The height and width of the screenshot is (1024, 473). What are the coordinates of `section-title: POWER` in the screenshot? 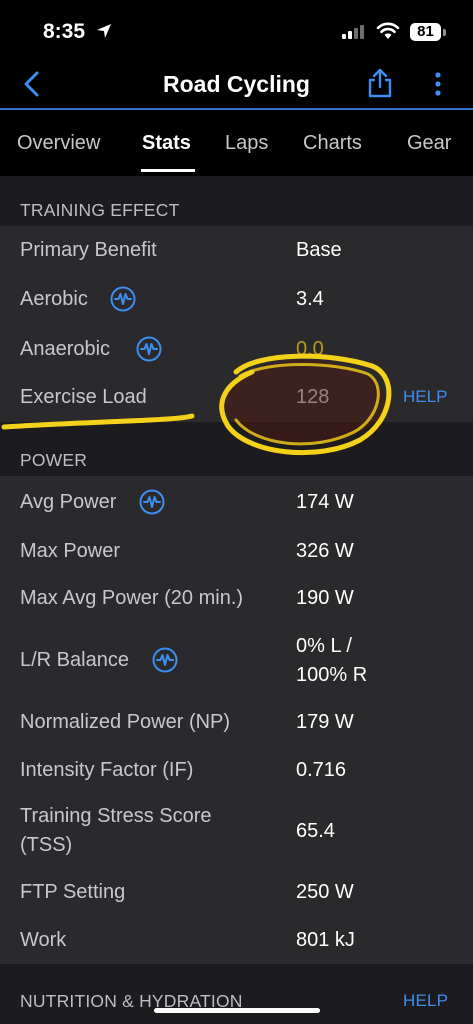 It's located at (54, 460).